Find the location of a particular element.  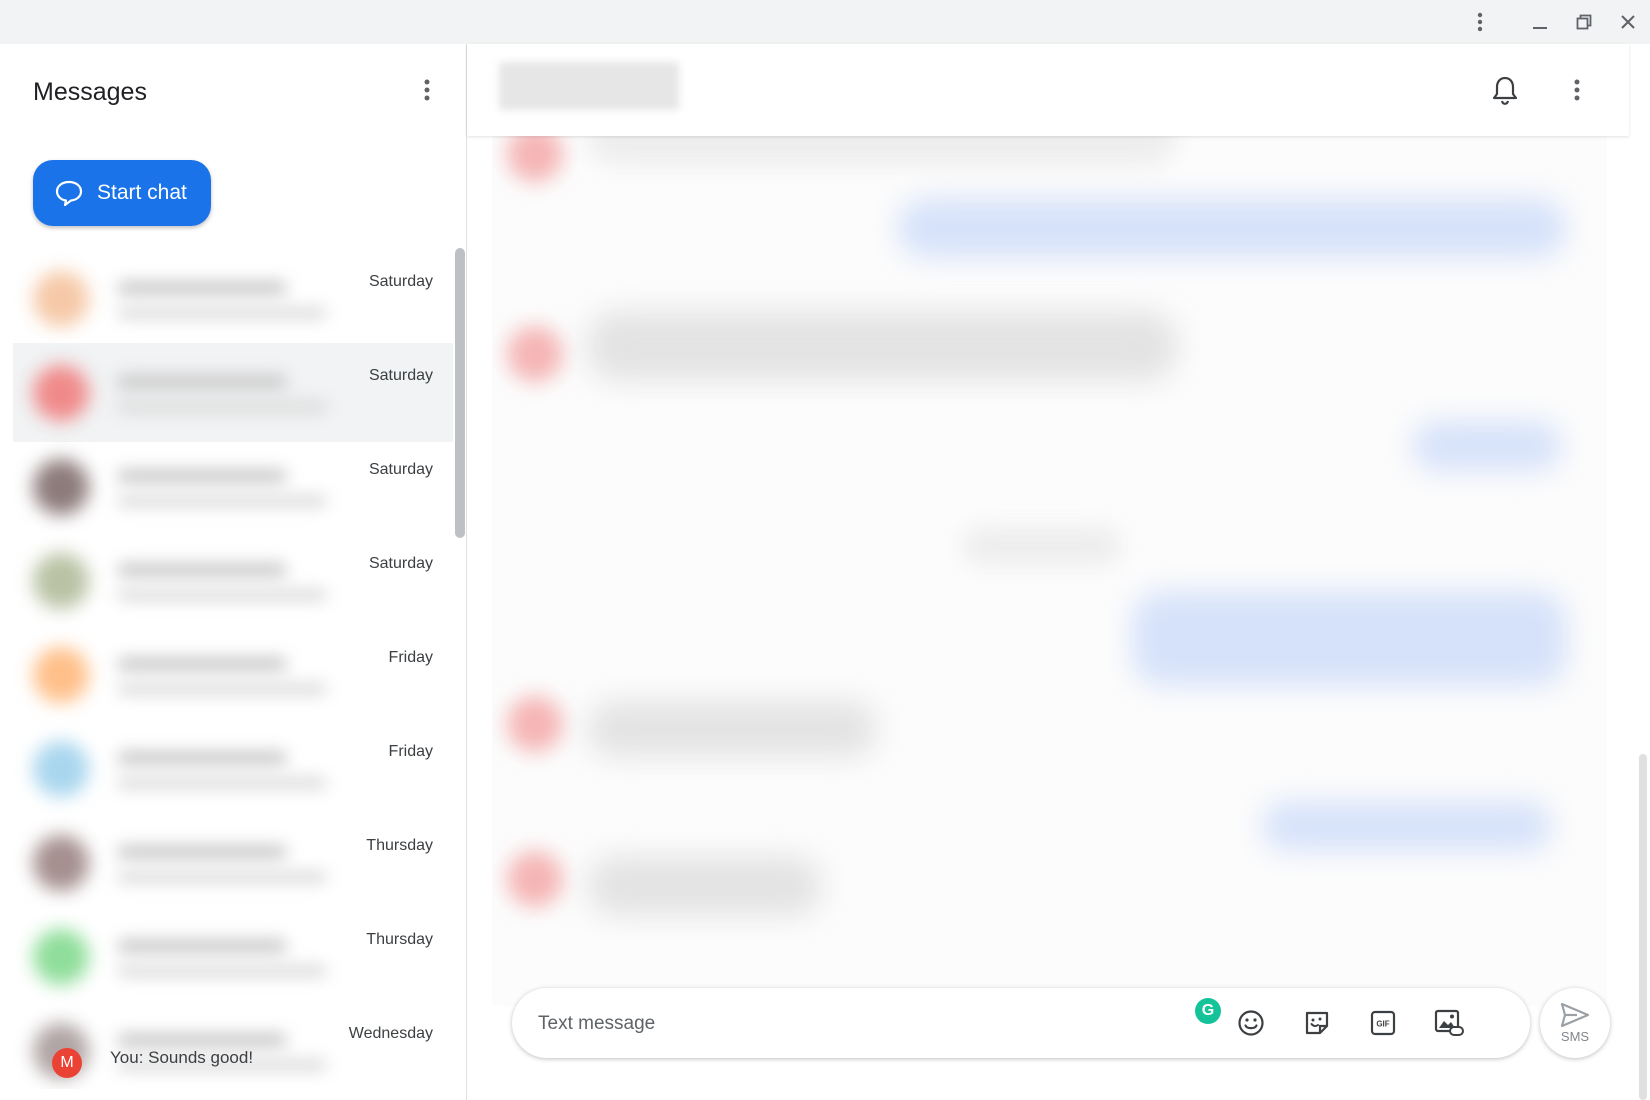

minimize-icon is located at coordinates (1540, 28).